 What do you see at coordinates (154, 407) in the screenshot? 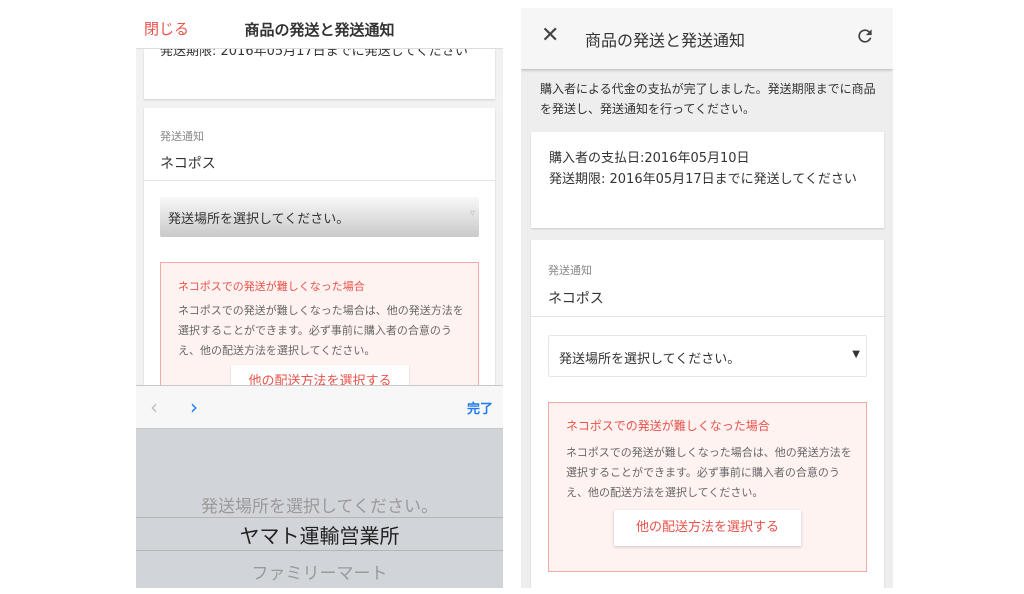
I see `previous-field-icon: ‹` at bounding box center [154, 407].